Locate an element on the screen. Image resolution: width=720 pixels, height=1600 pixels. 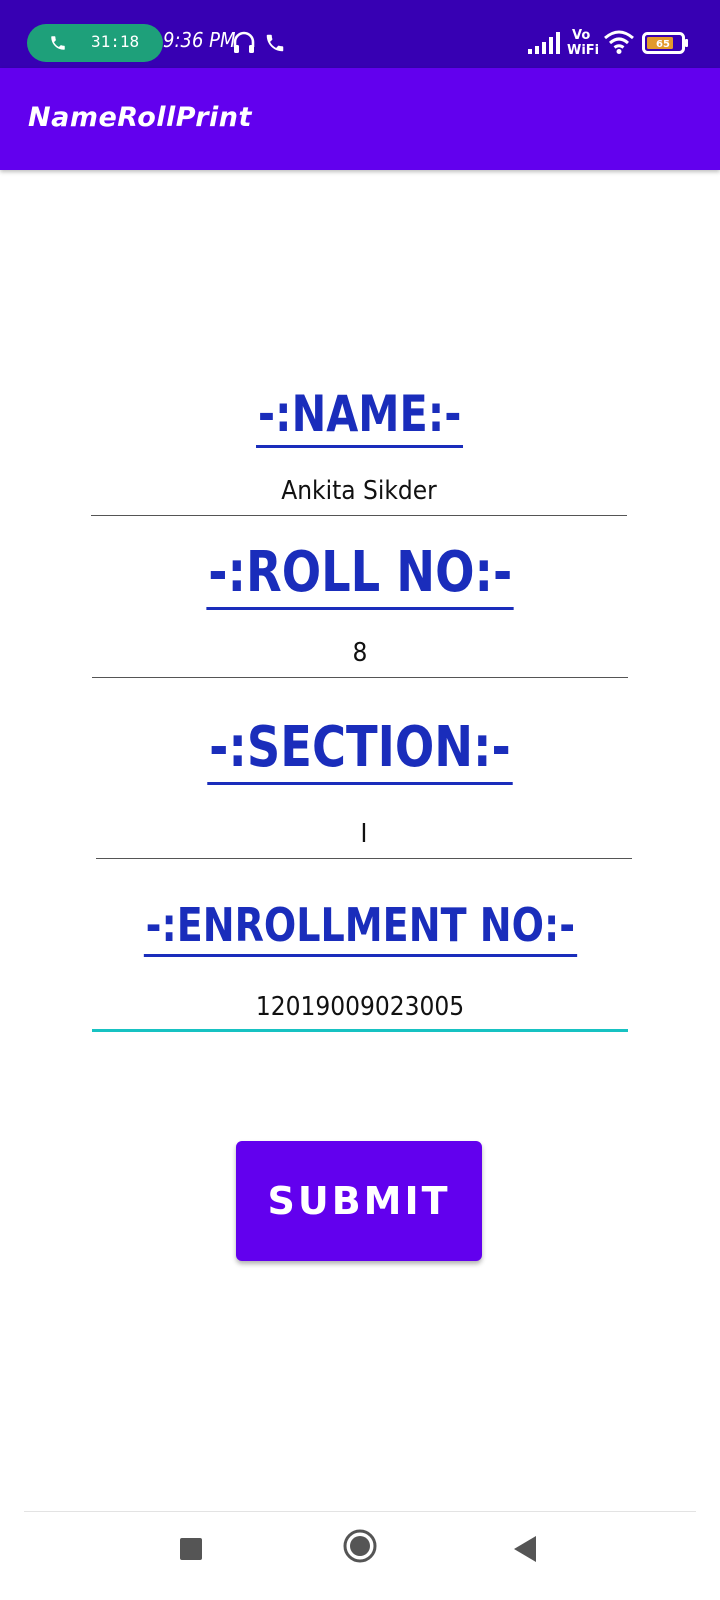
enrollment-no-label: -:ENROLLMENT NO:- is located at coordinates (360, 927).